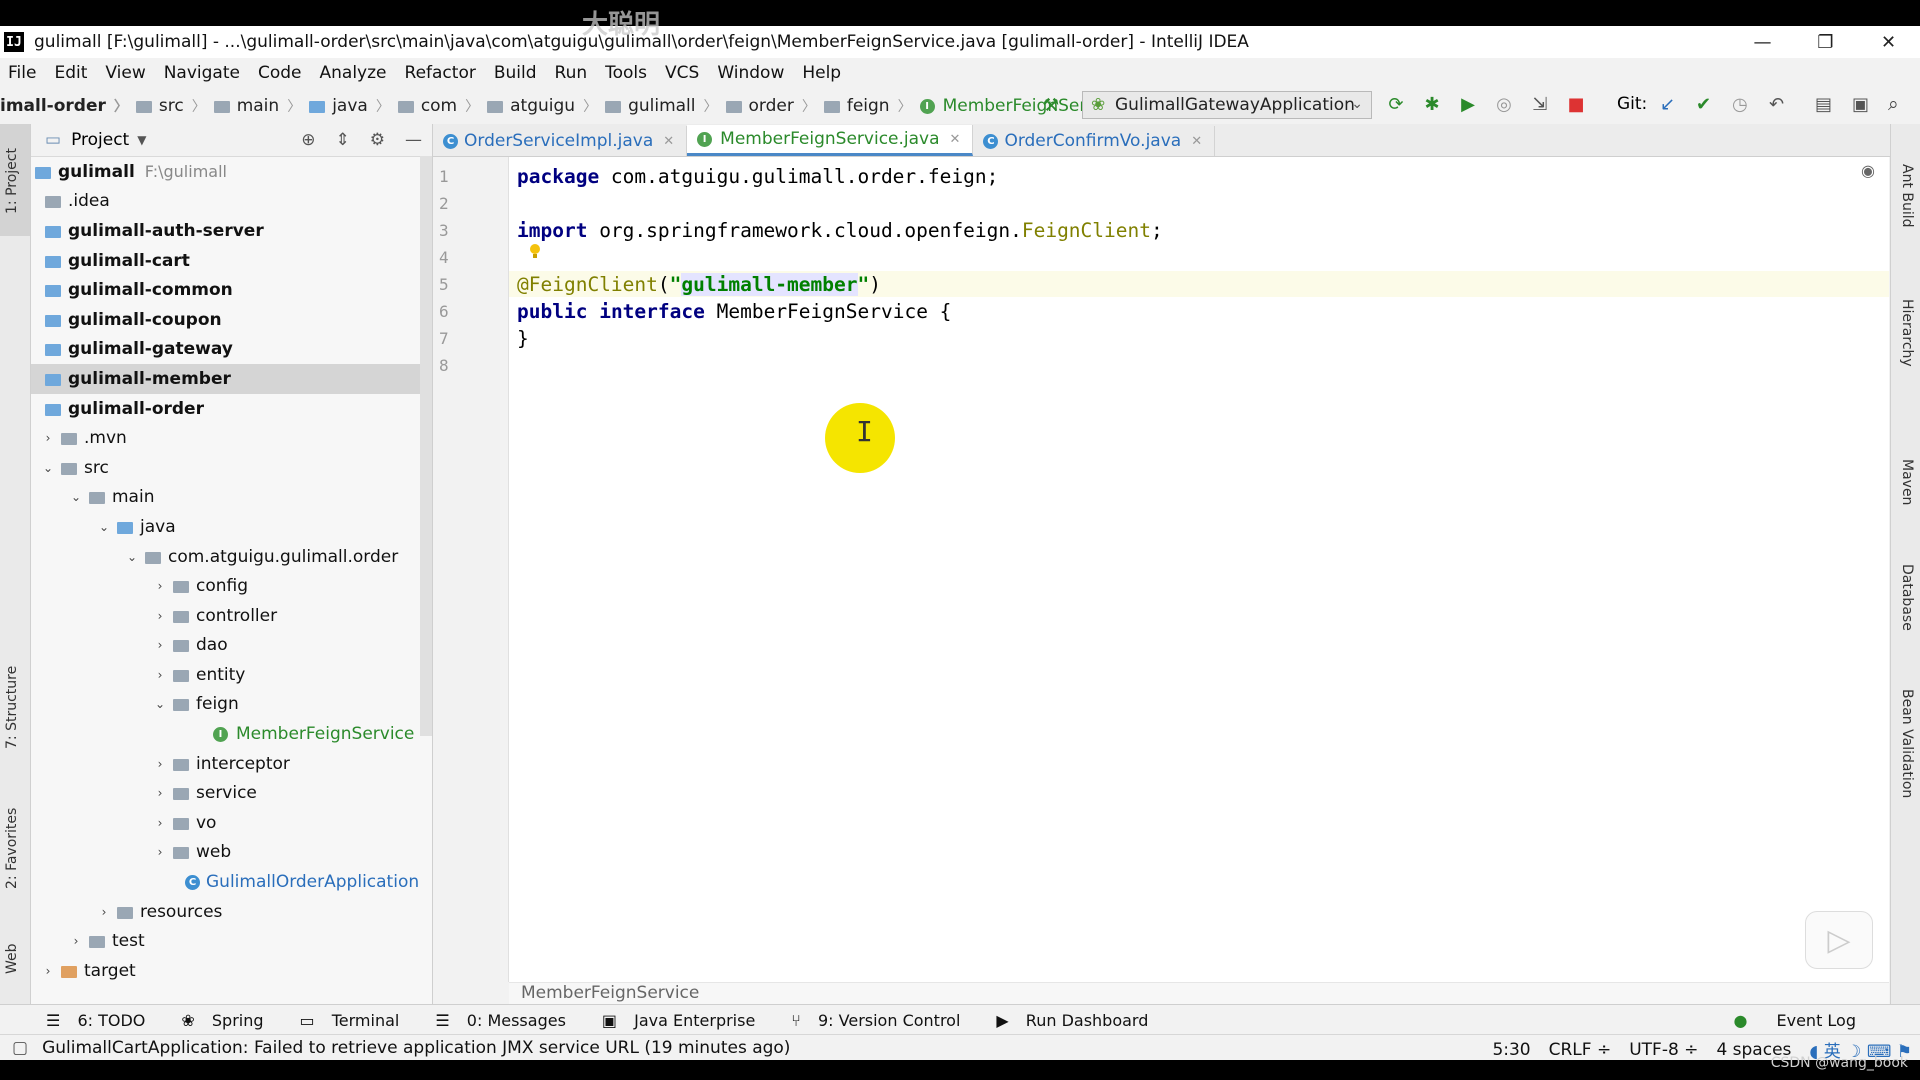 This screenshot has height=1080, width=1920. I want to click on run-with-coverage-icon: ▶, so click(1468, 104).